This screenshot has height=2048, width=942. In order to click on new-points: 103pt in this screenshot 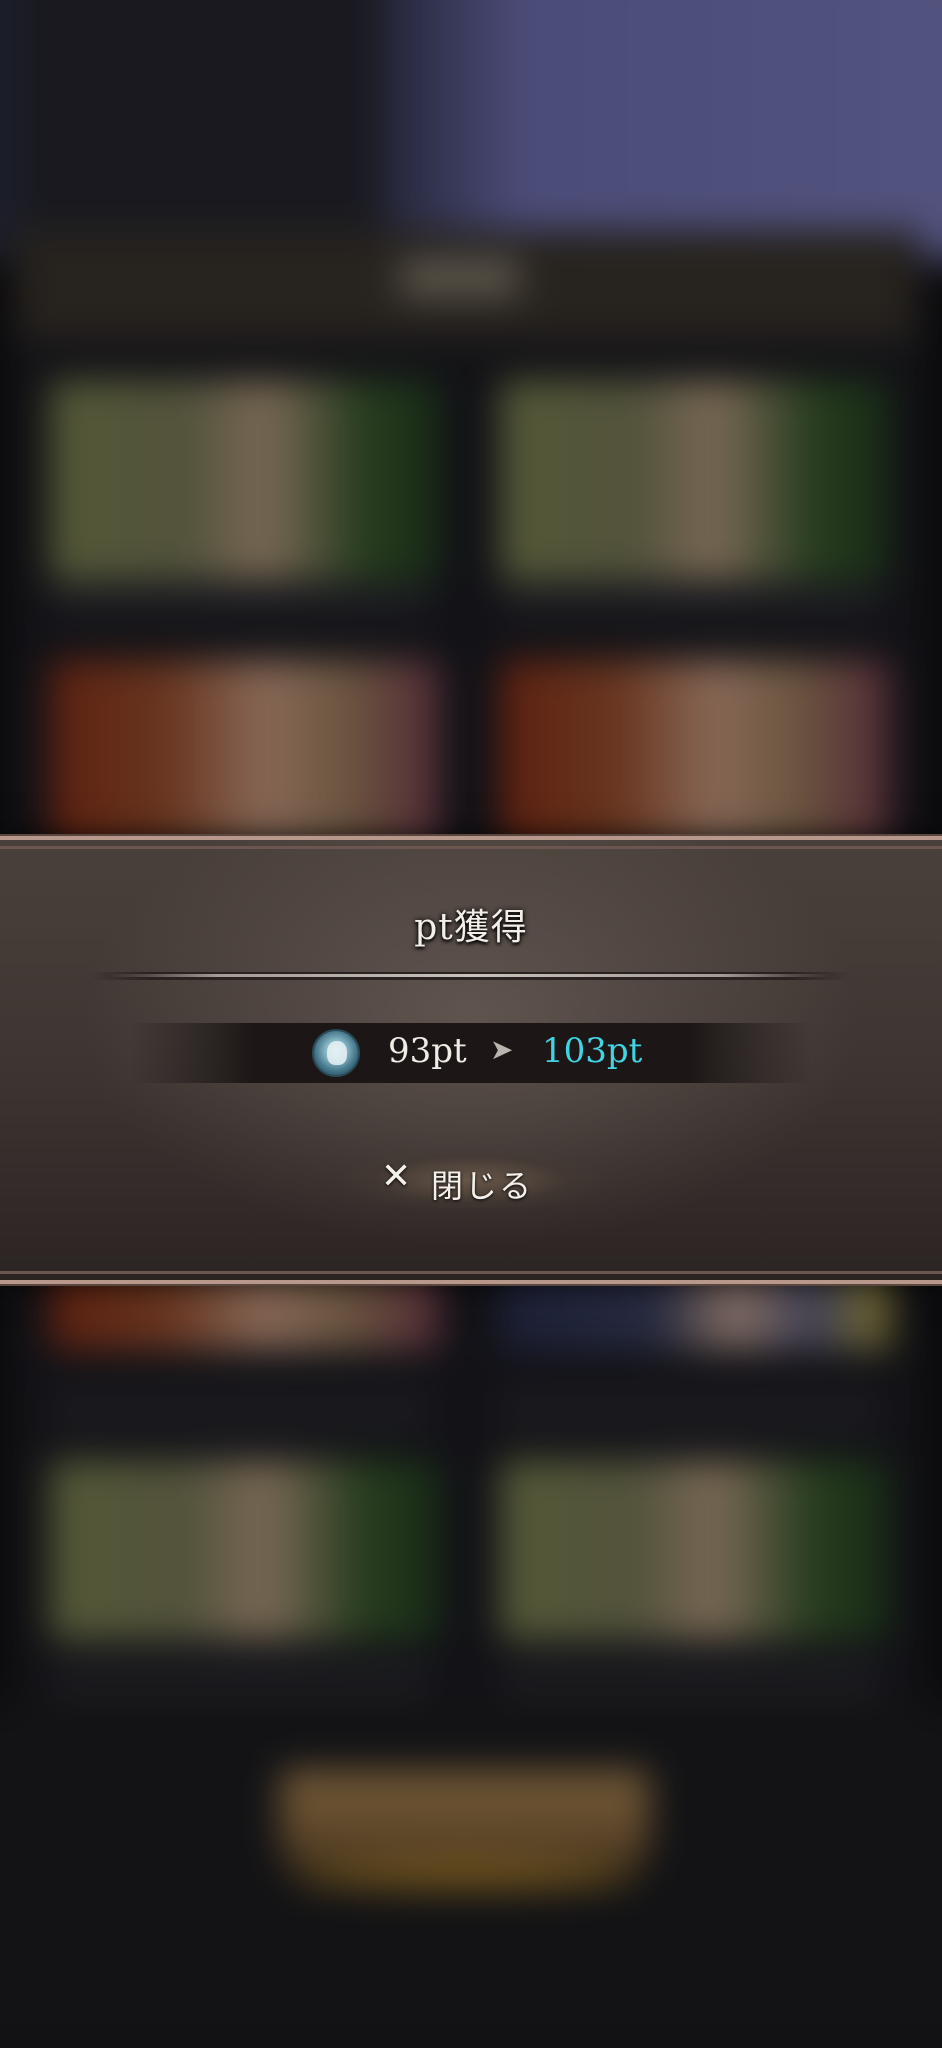, I will do `click(592, 1051)`.